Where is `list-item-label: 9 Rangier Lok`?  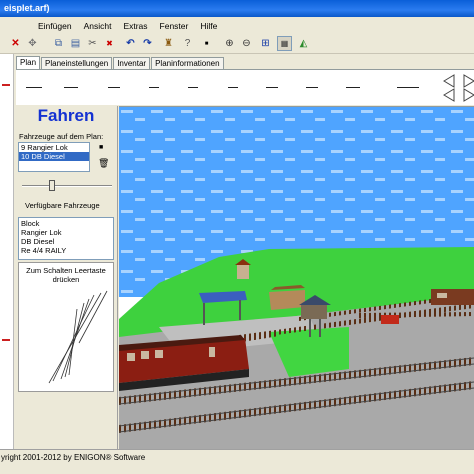
list-item-label: 9 Rangier Lok is located at coordinates (44, 147).